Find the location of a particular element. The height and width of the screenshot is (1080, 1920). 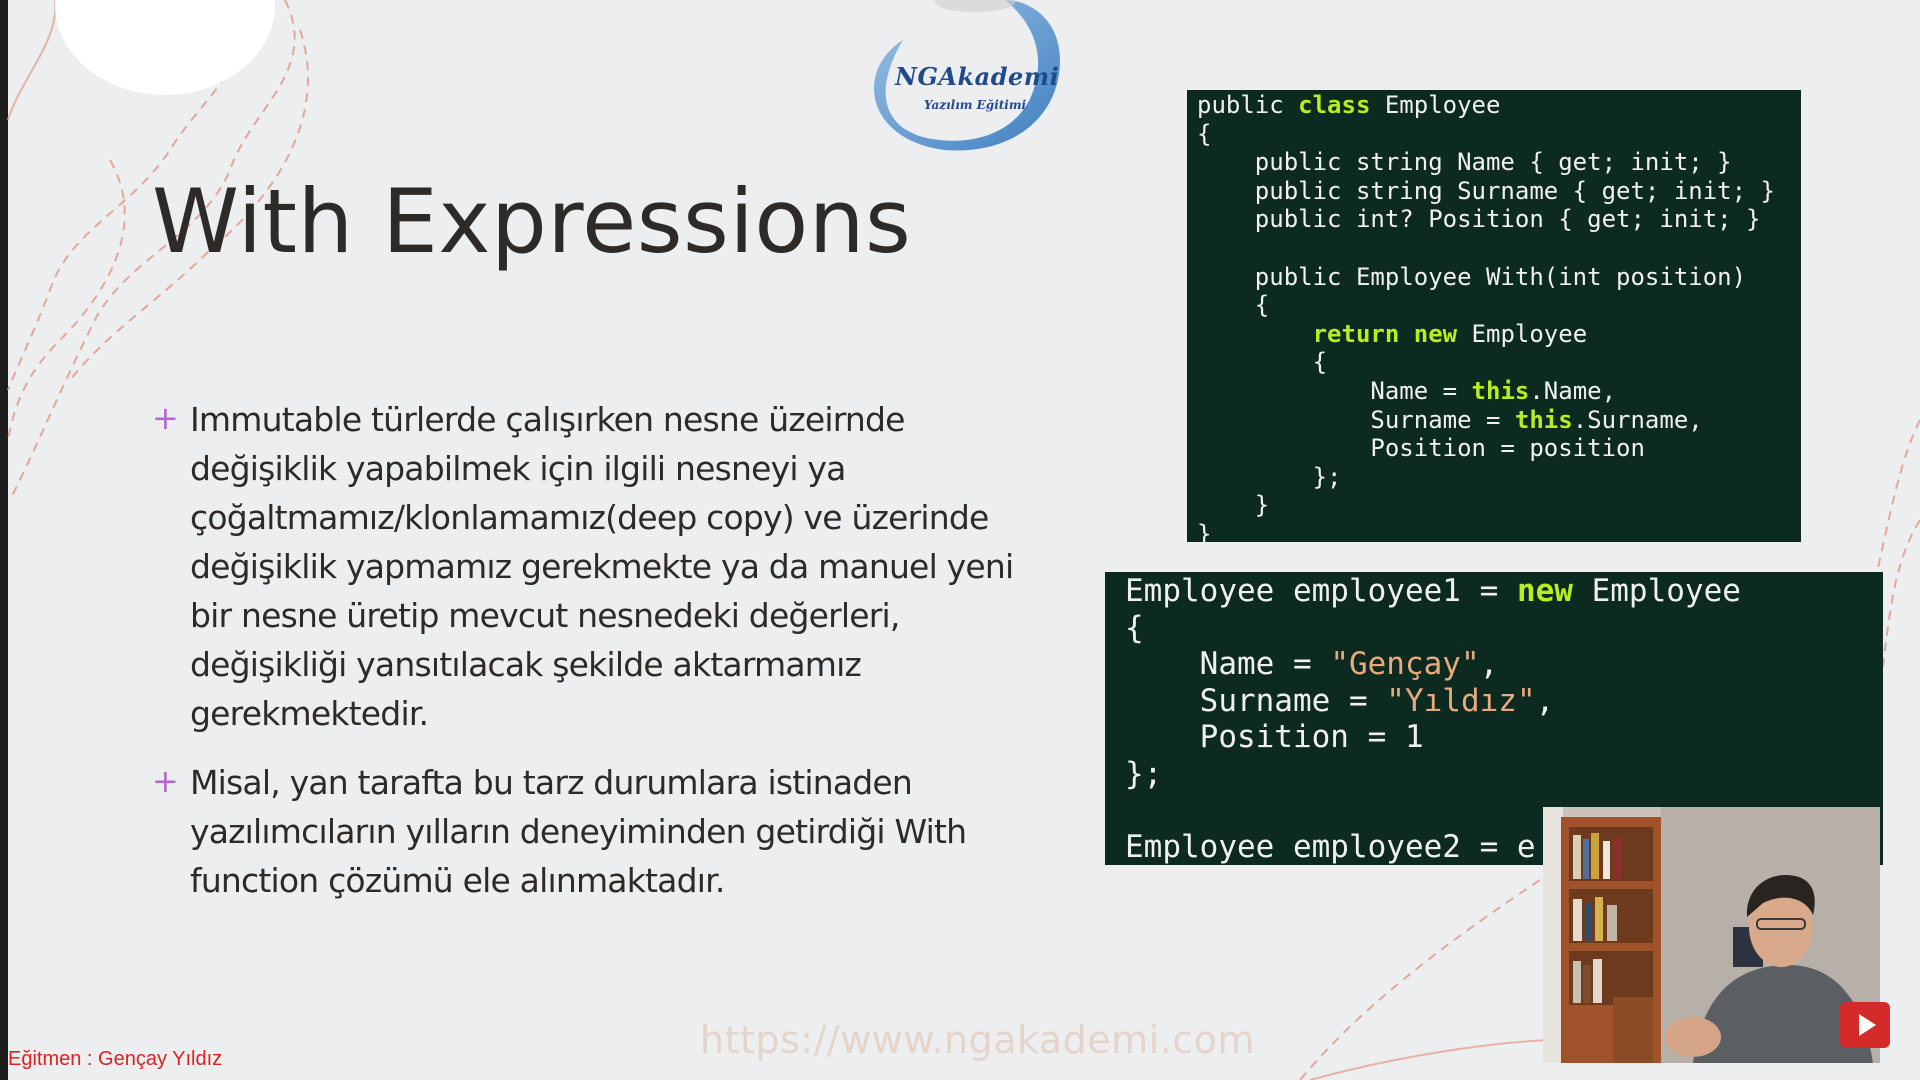

code-line: Employee employee1 = new Employee is located at coordinates (1433, 591).